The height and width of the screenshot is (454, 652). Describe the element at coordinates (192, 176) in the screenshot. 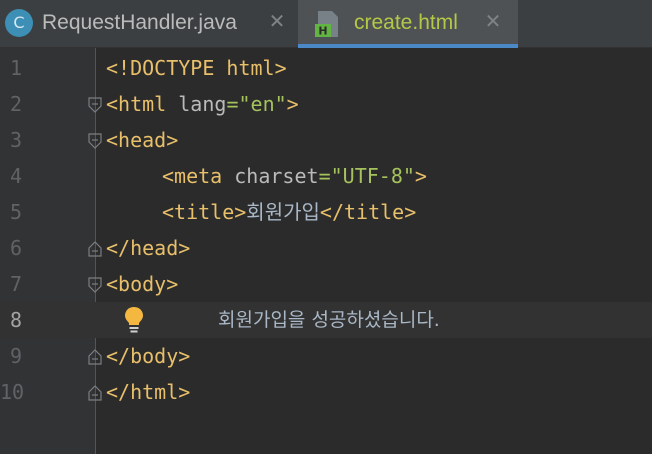

I see `tag-open: <meta` at that location.